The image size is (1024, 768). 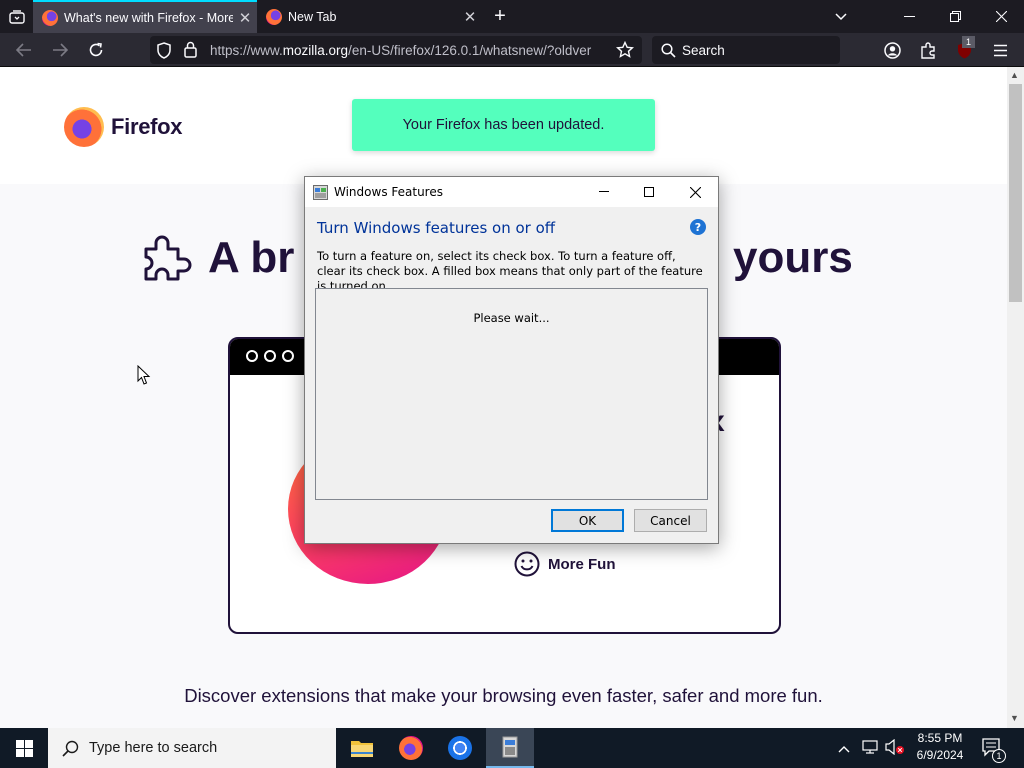 What do you see at coordinates (587, 520) in the screenshot?
I see `ok-button: OK` at bounding box center [587, 520].